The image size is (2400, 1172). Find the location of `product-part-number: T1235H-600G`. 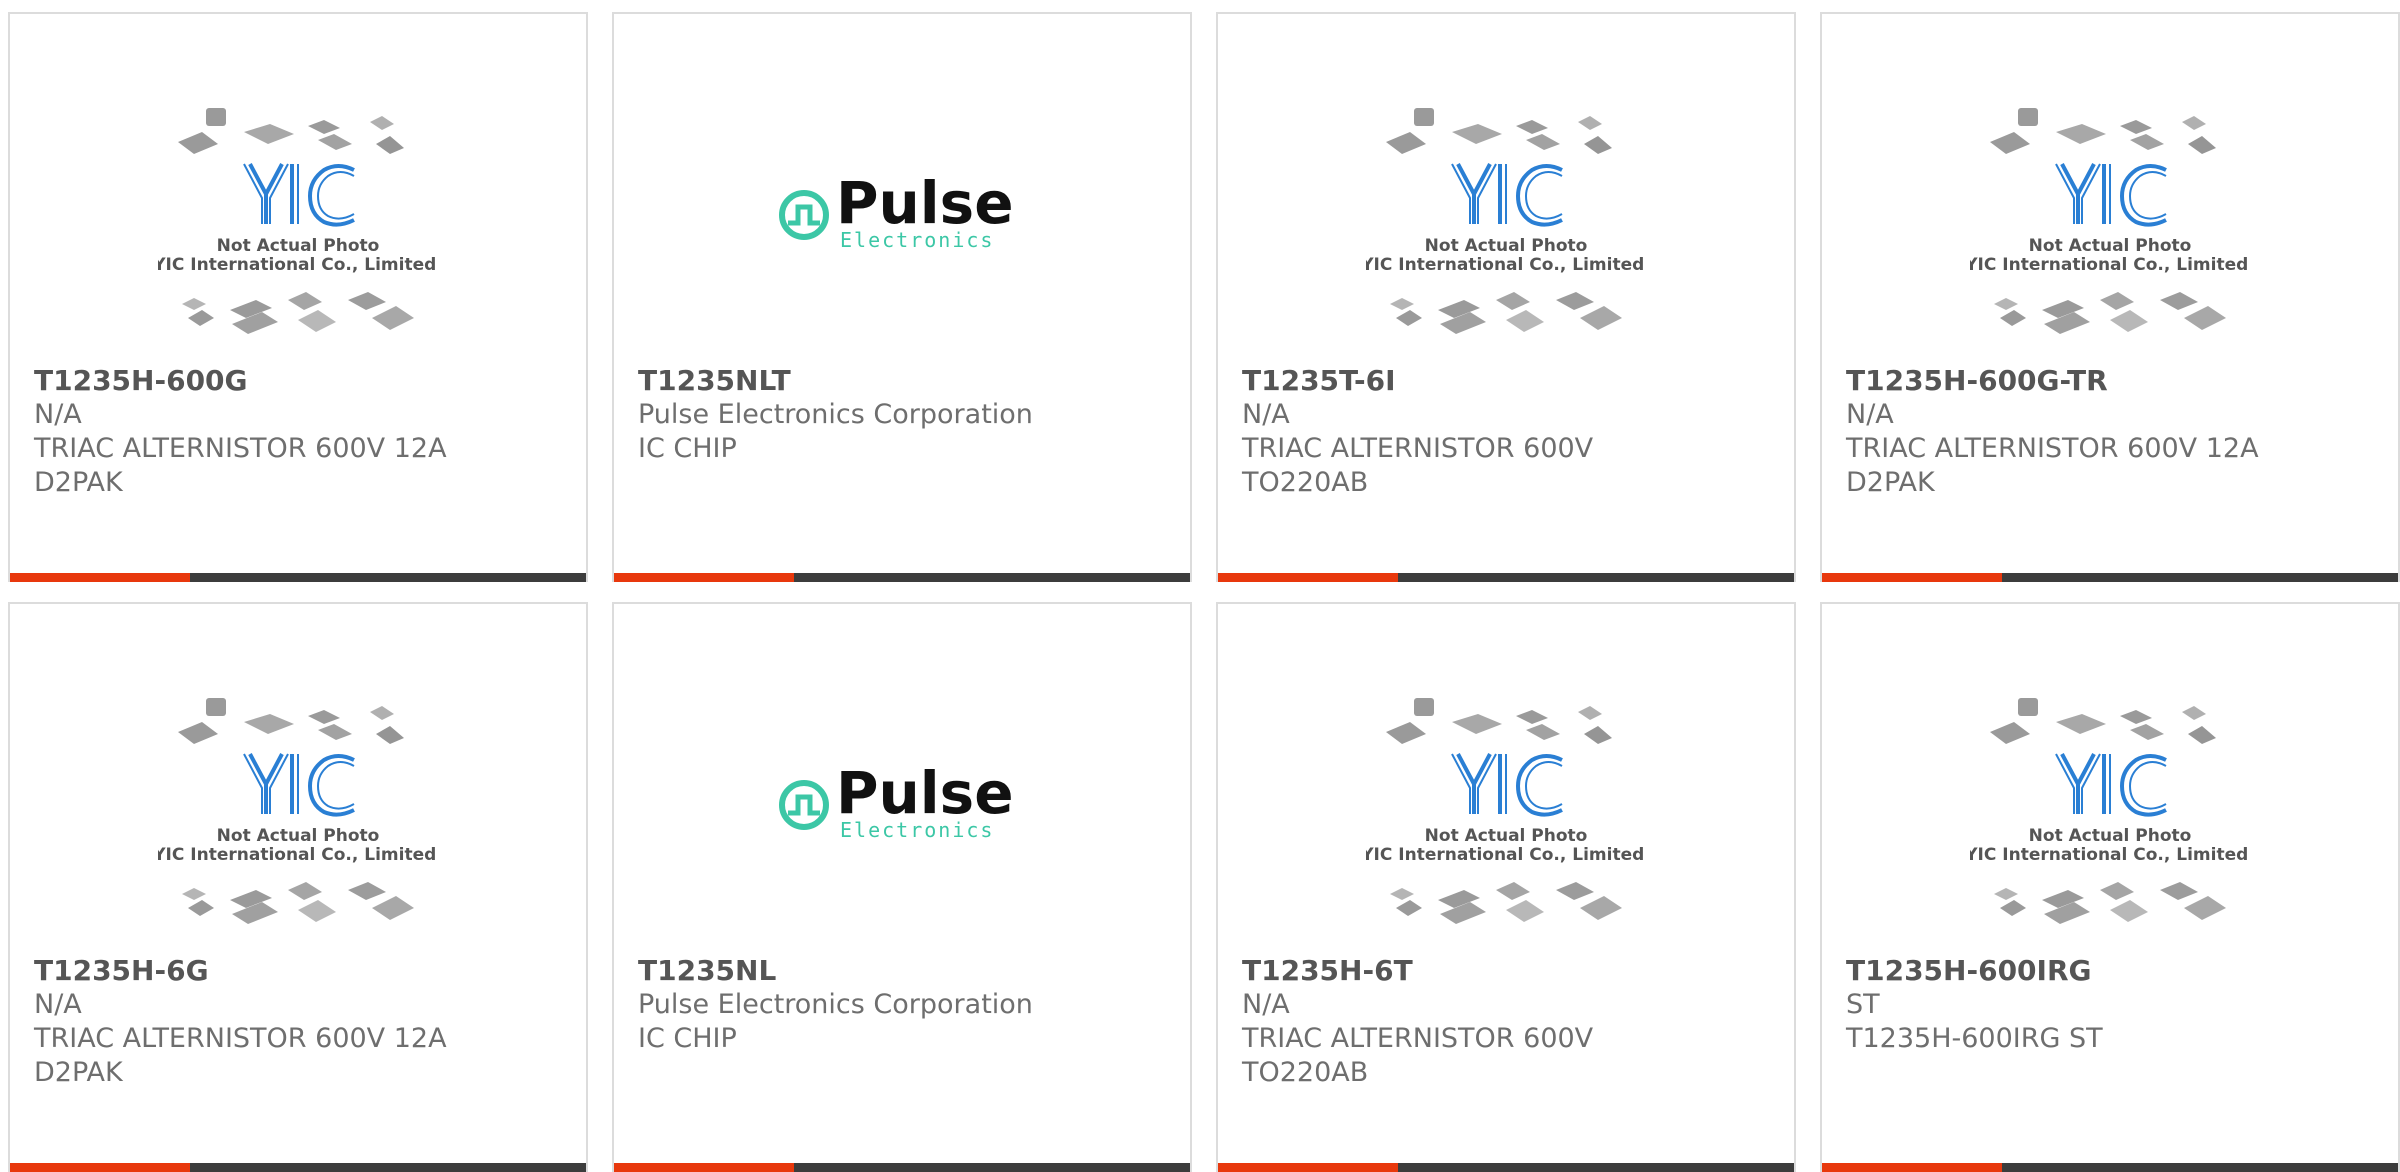

product-part-number: T1235H-600G is located at coordinates (304, 381).